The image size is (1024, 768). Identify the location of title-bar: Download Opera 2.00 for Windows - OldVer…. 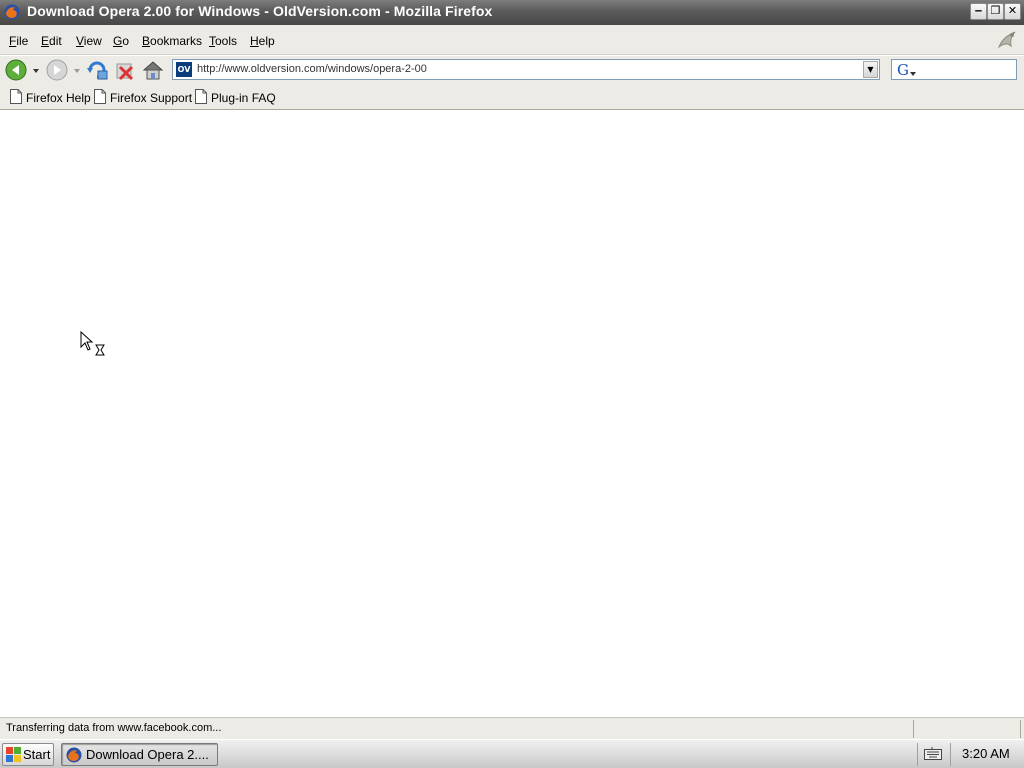
(512, 12).